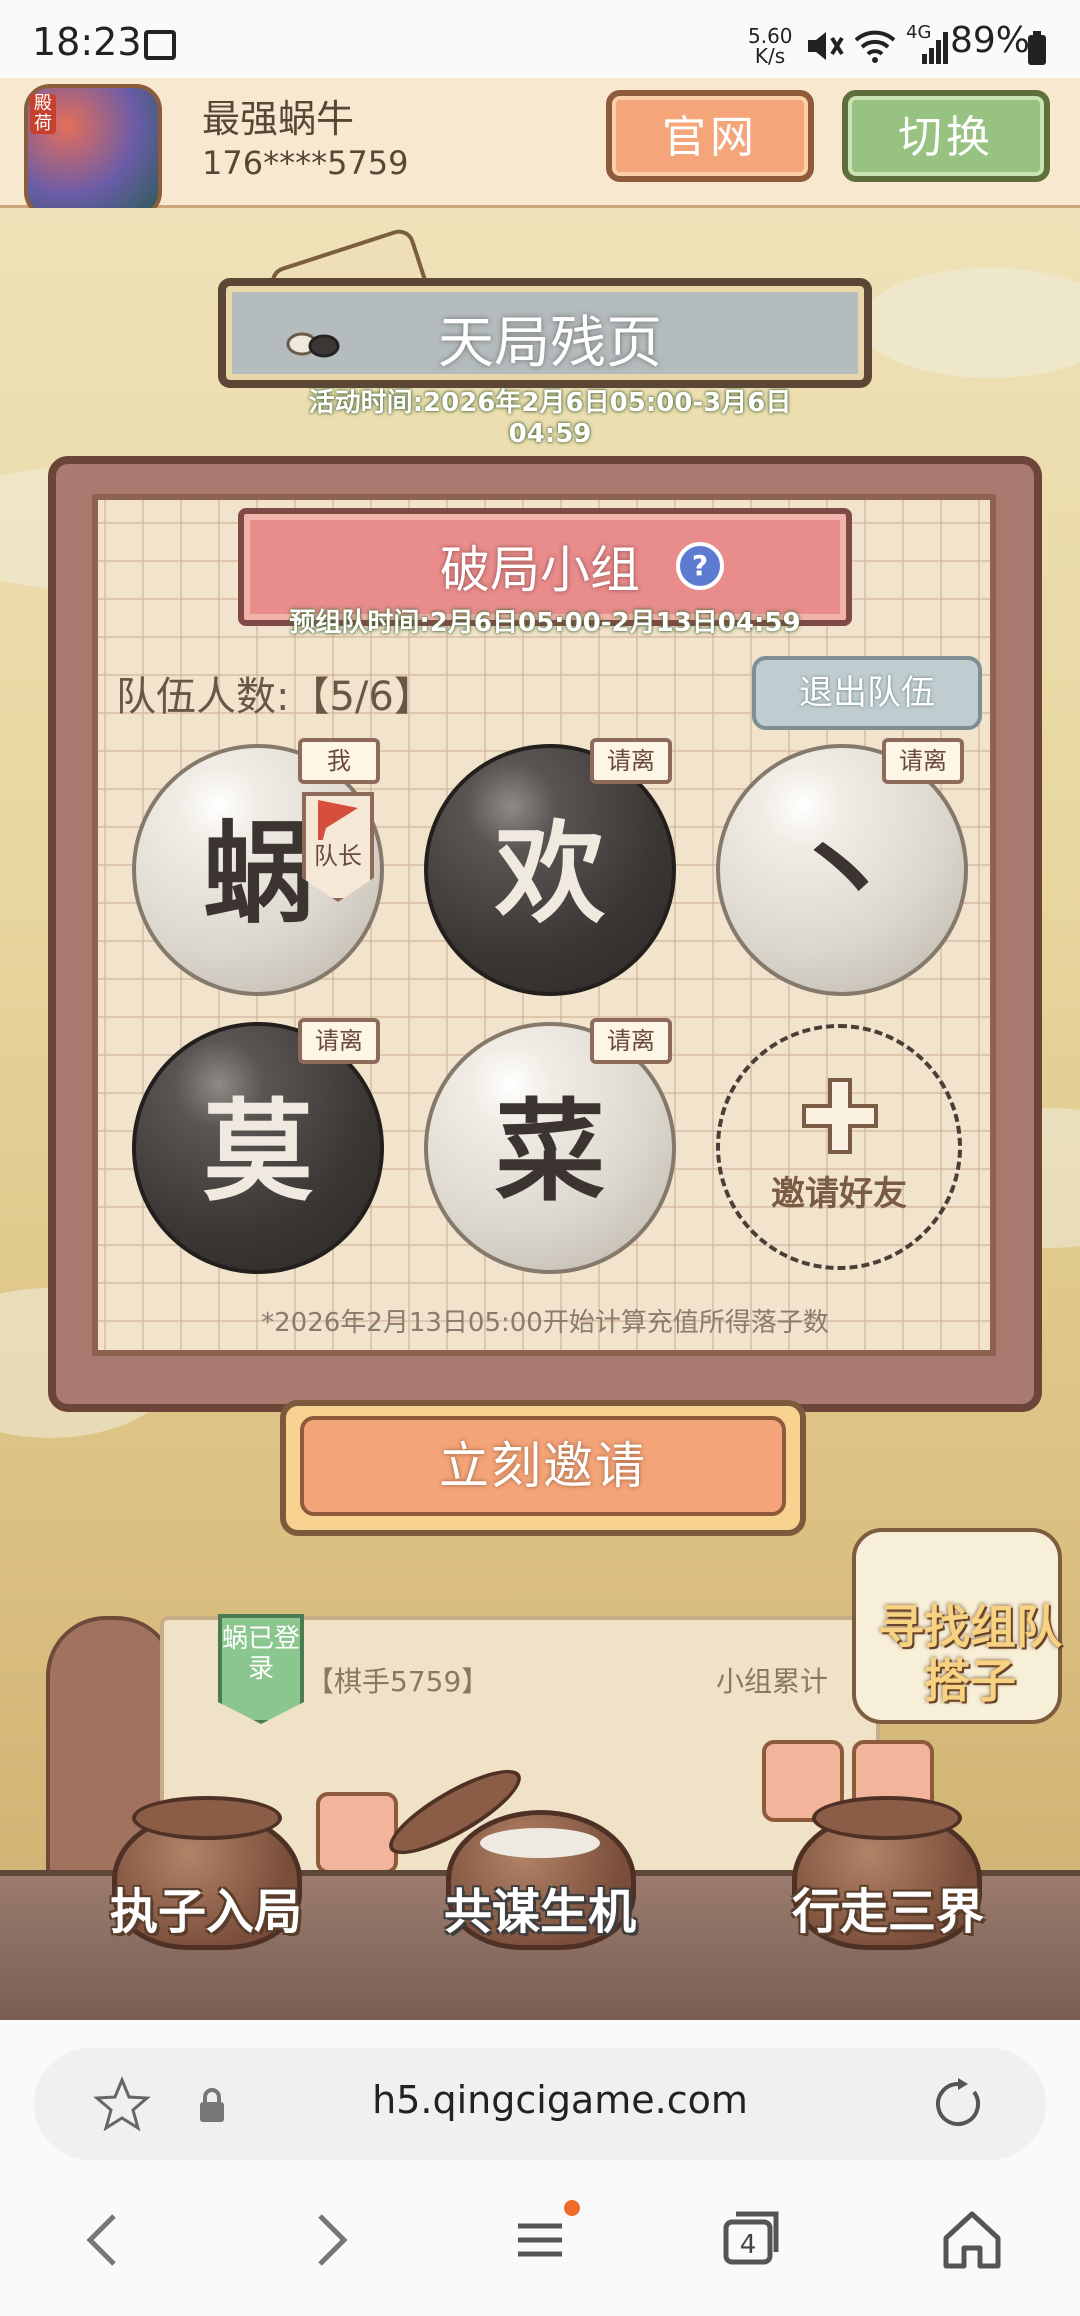 The image size is (1080, 2316). I want to click on white-stones, so click(540, 1843).